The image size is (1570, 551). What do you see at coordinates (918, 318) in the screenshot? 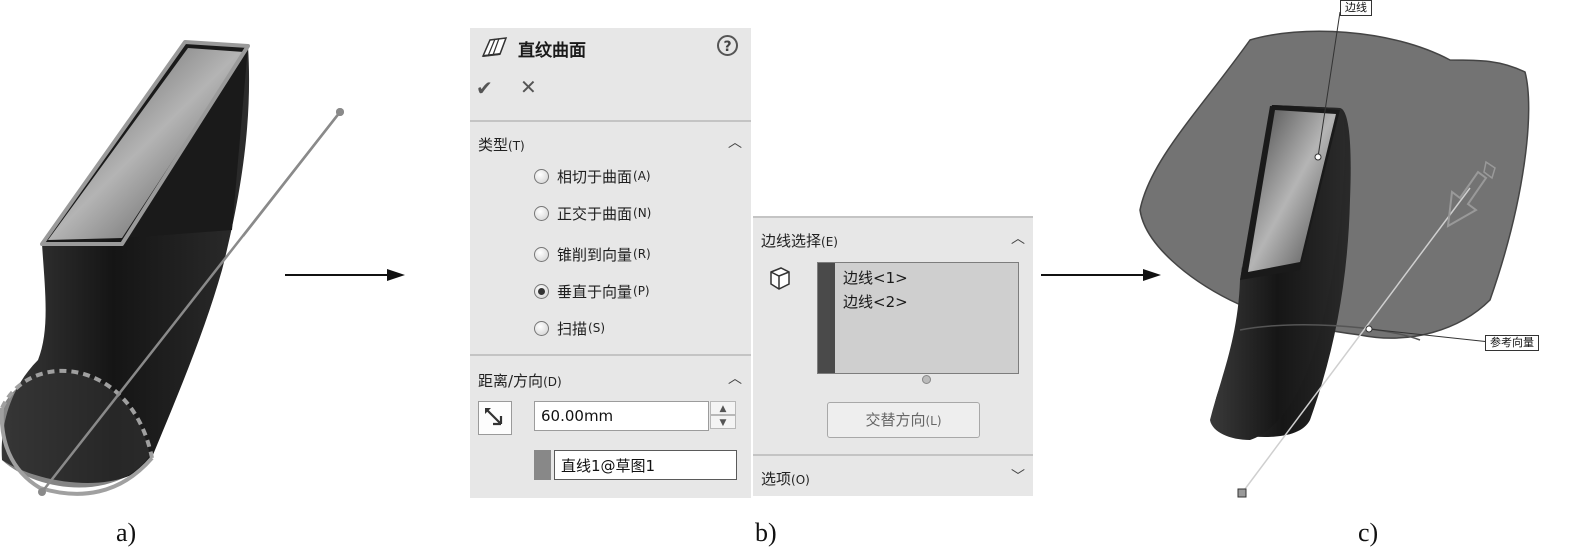
I see `edge-list: 边线<1> 边线<2>` at bounding box center [918, 318].